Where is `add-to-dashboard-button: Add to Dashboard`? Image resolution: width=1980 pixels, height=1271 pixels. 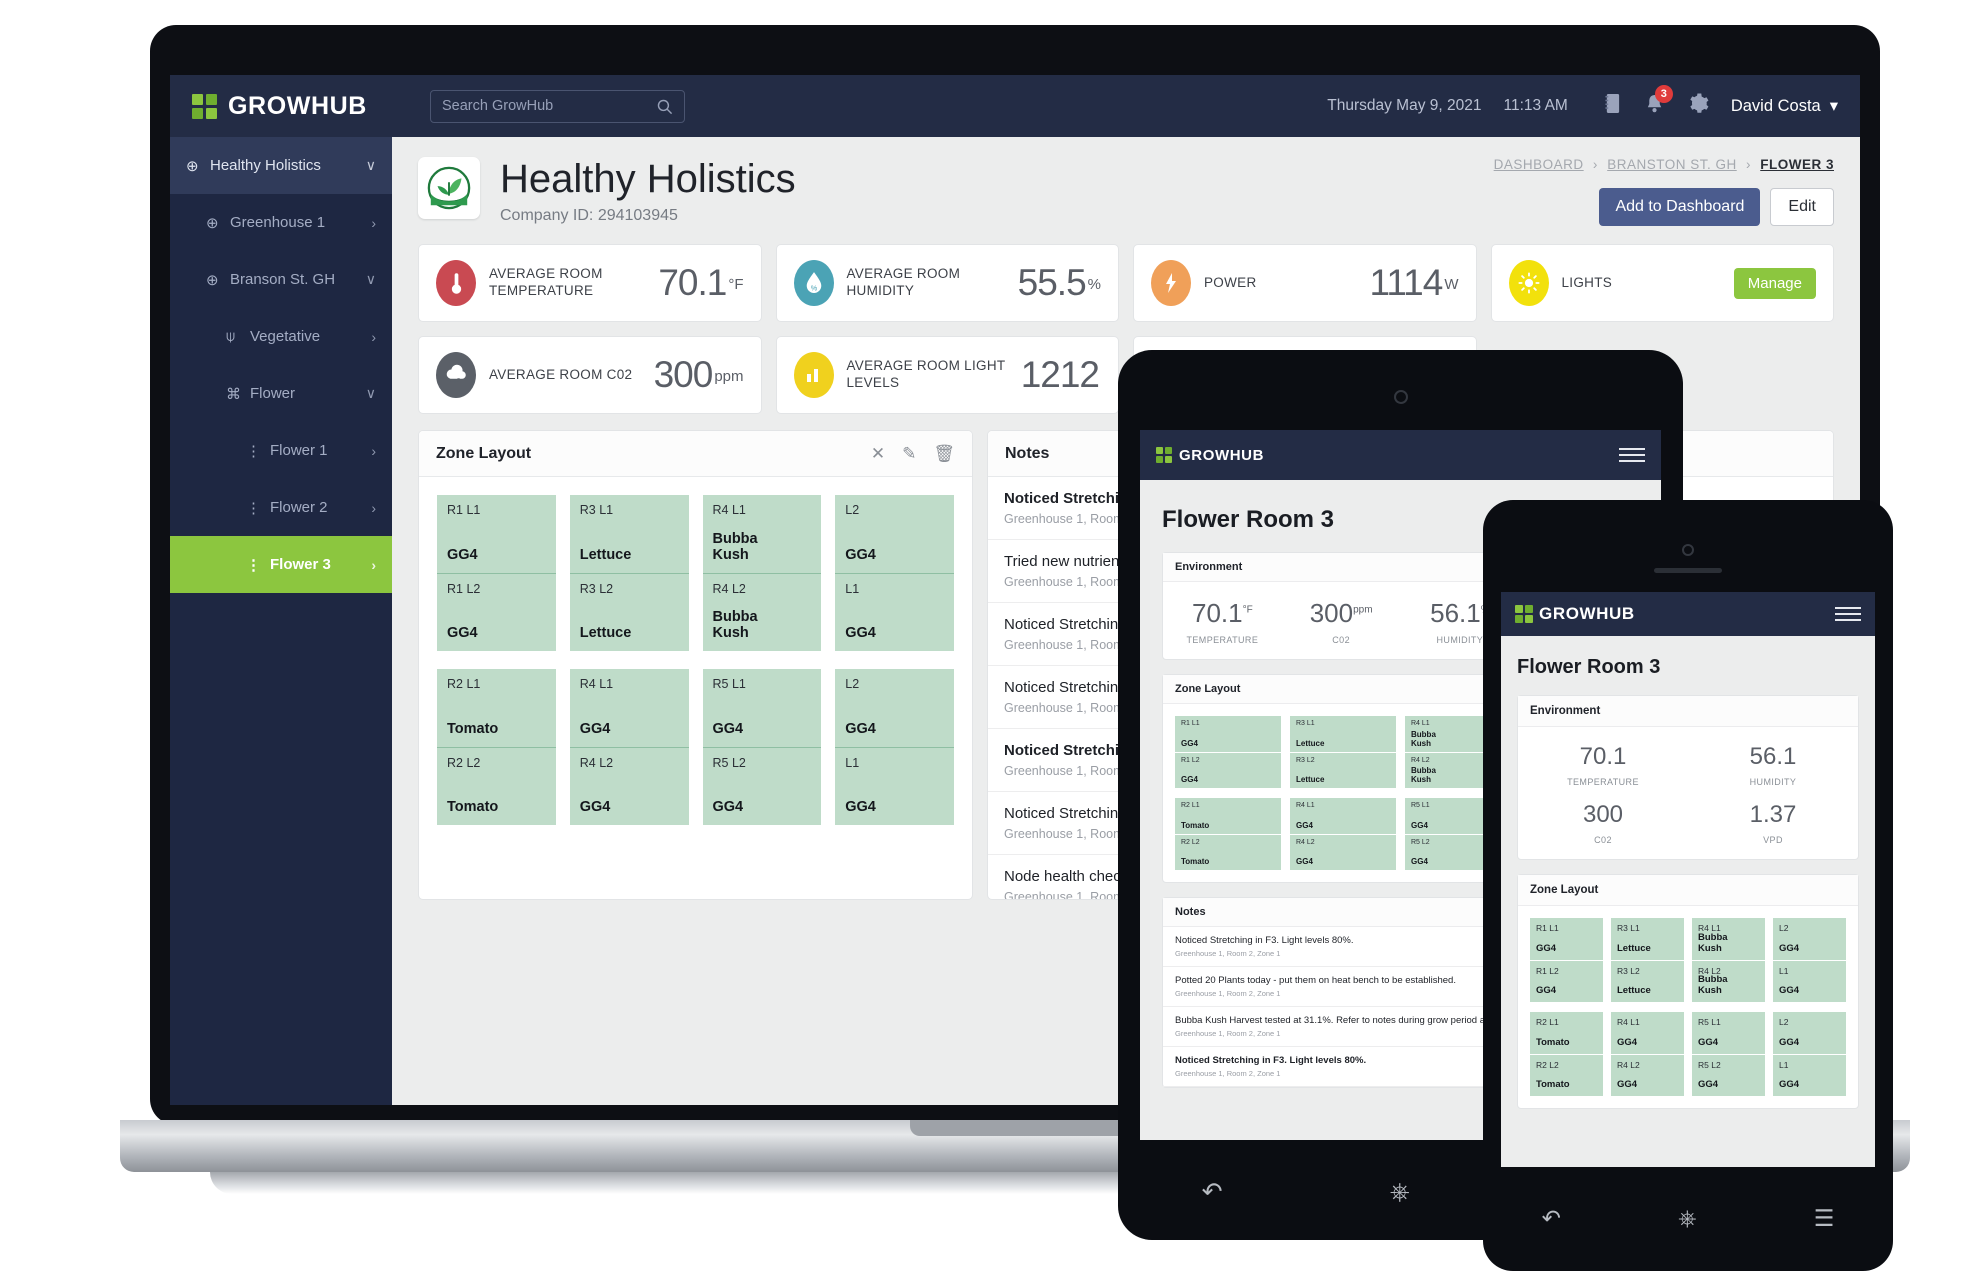
add-to-dashboard-button: Add to Dashboard is located at coordinates (1680, 207).